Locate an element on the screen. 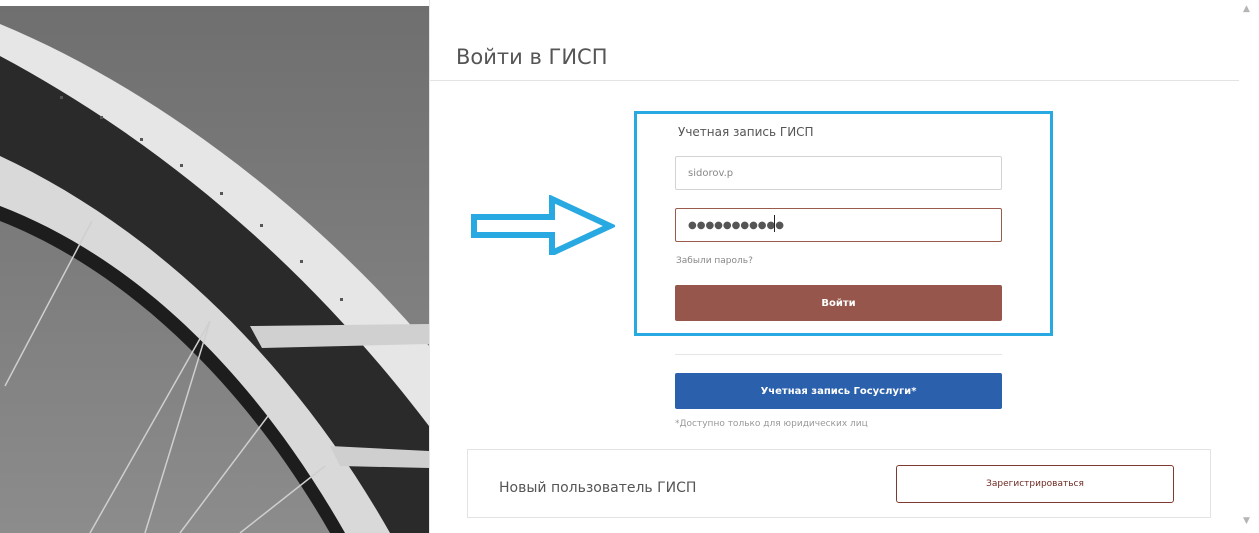 The image size is (1259, 533). scroll-up-icon: ▲ is located at coordinates (1246, 9).